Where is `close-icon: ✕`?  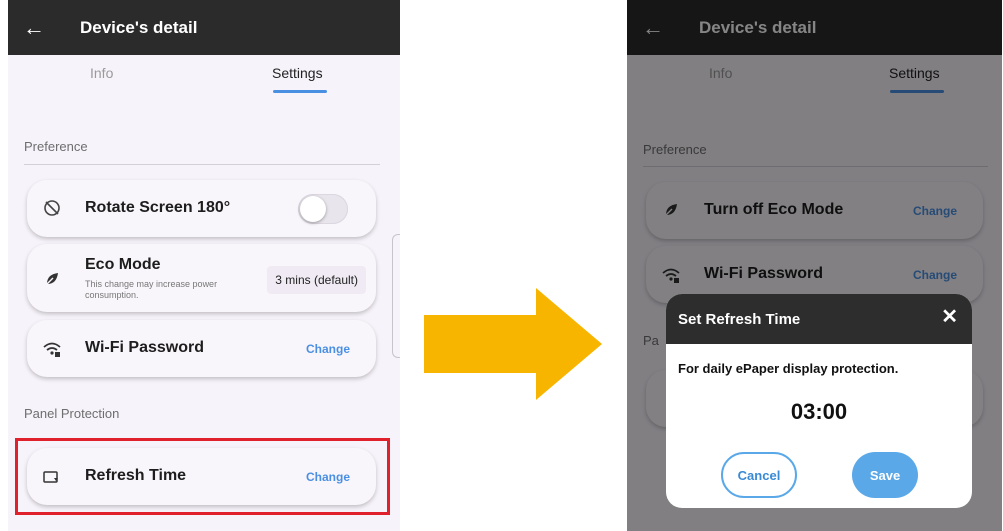
close-icon: ✕ is located at coordinates (949, 317).